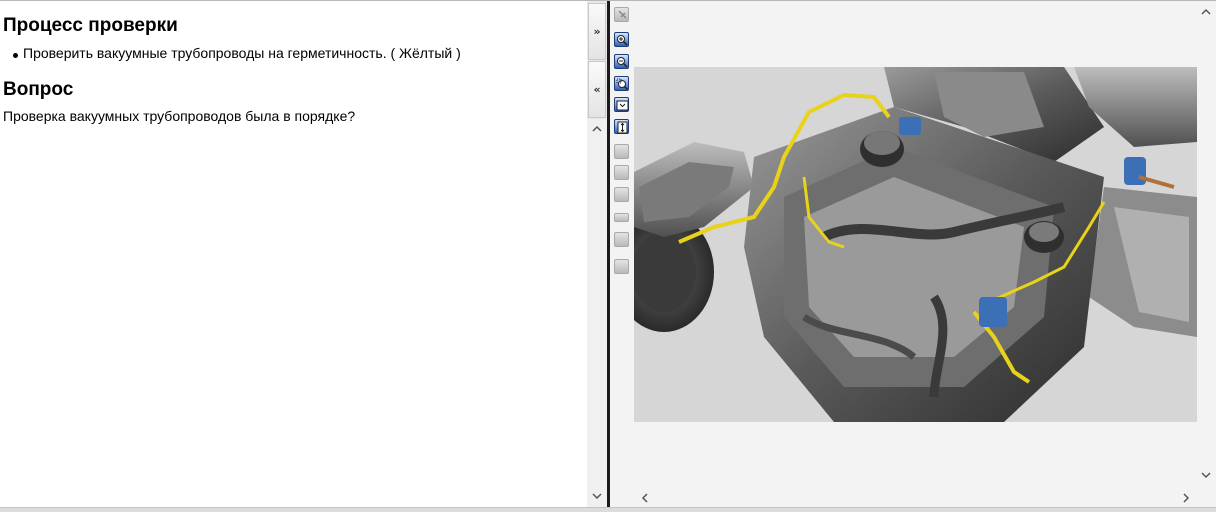  I want to click on viewer-toolbar, so click(621, 151).